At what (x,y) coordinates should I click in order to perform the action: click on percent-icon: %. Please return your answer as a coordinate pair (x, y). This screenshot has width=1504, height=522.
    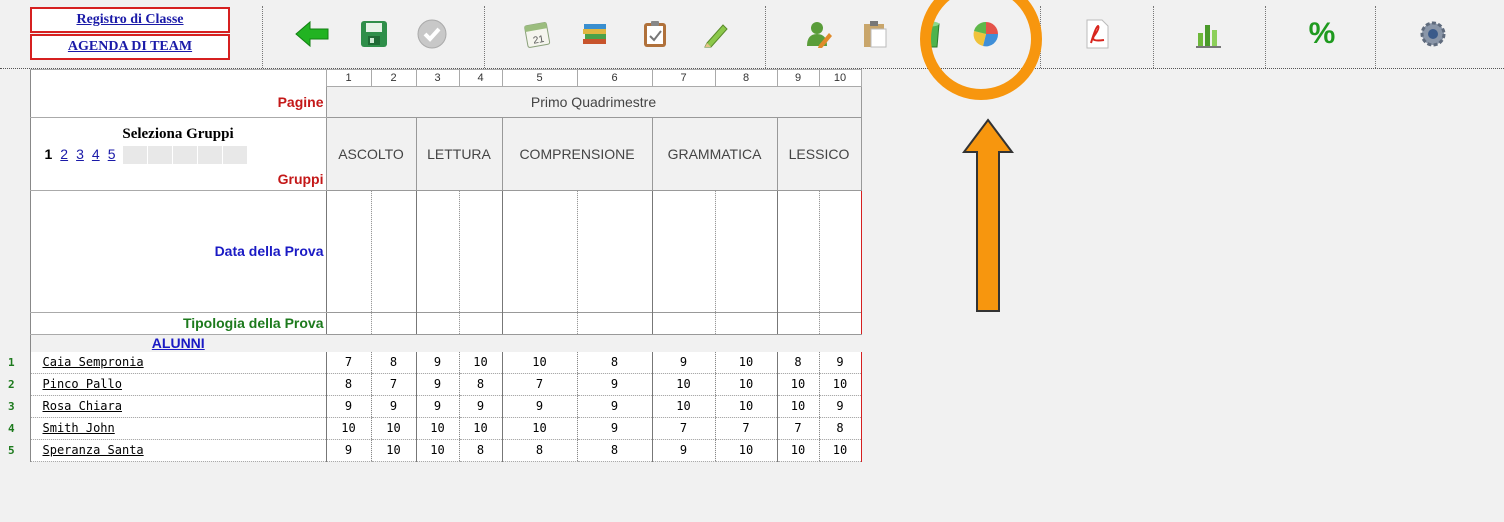
    Looking at the image, I should click on (1322, 34).